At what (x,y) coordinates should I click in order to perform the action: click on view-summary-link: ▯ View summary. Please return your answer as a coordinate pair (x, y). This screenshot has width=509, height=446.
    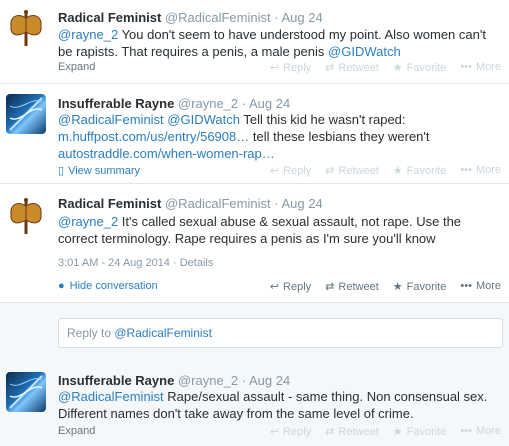
    Looking at the image, I should click on (99, 170).